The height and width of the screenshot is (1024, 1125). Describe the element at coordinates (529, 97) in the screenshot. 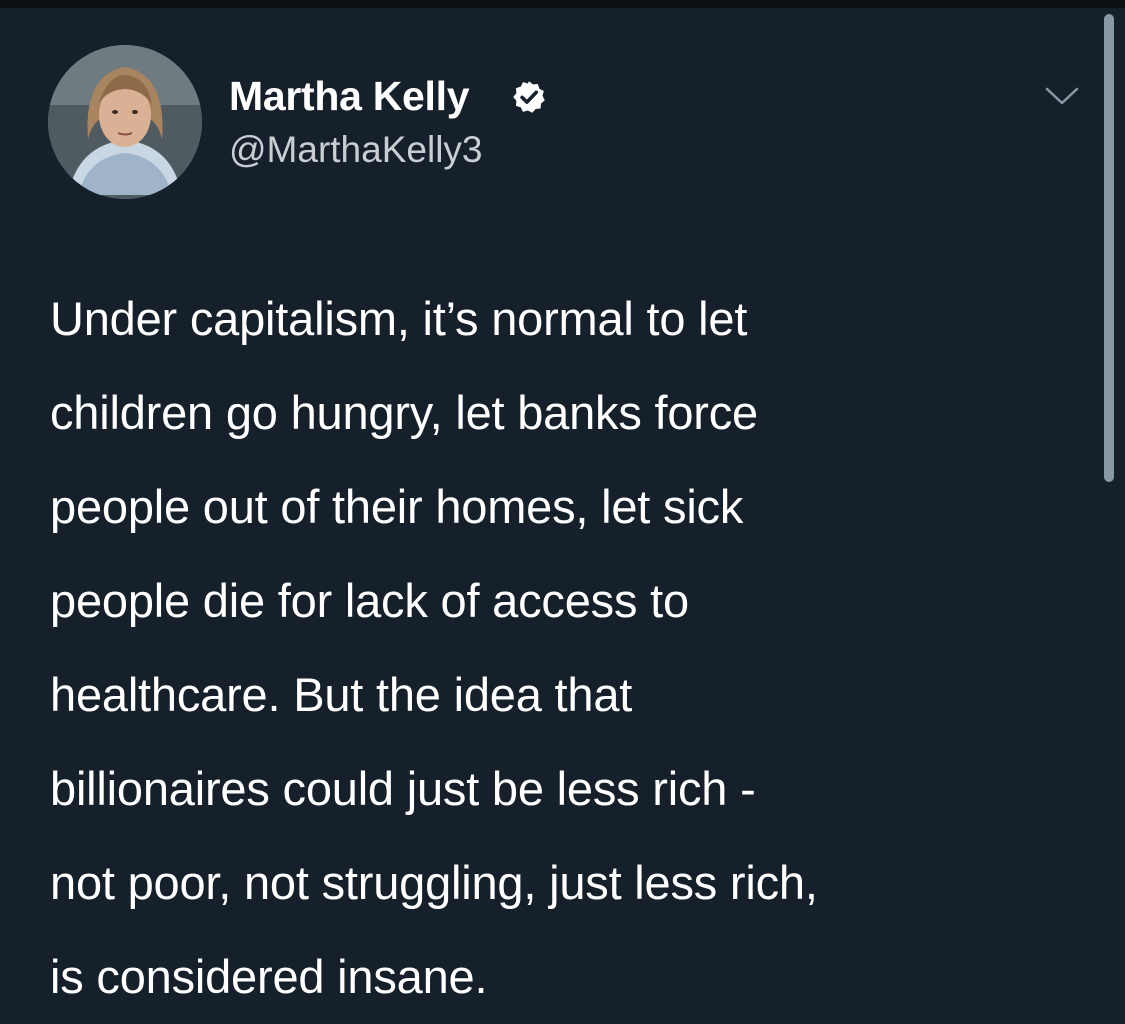

I see `verified-badge-icon` at that location.